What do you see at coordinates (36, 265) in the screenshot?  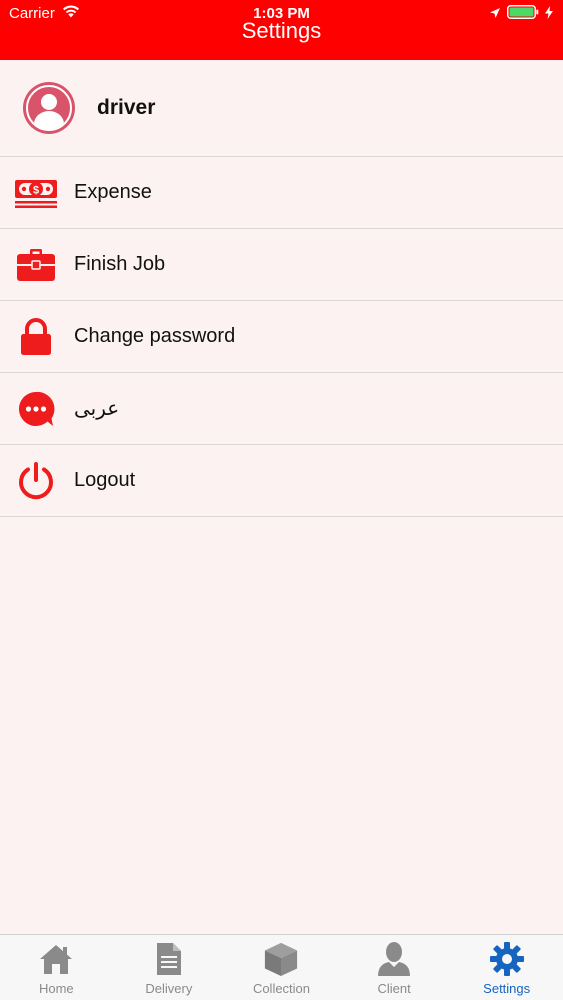 I see `briefcase-icon` at bounding box center [36, 265].